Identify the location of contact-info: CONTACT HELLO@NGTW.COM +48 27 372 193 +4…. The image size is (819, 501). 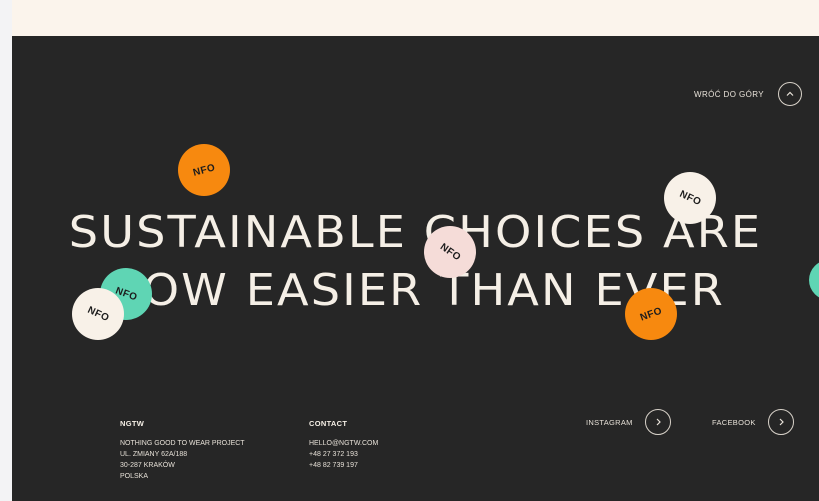
(343, 444).